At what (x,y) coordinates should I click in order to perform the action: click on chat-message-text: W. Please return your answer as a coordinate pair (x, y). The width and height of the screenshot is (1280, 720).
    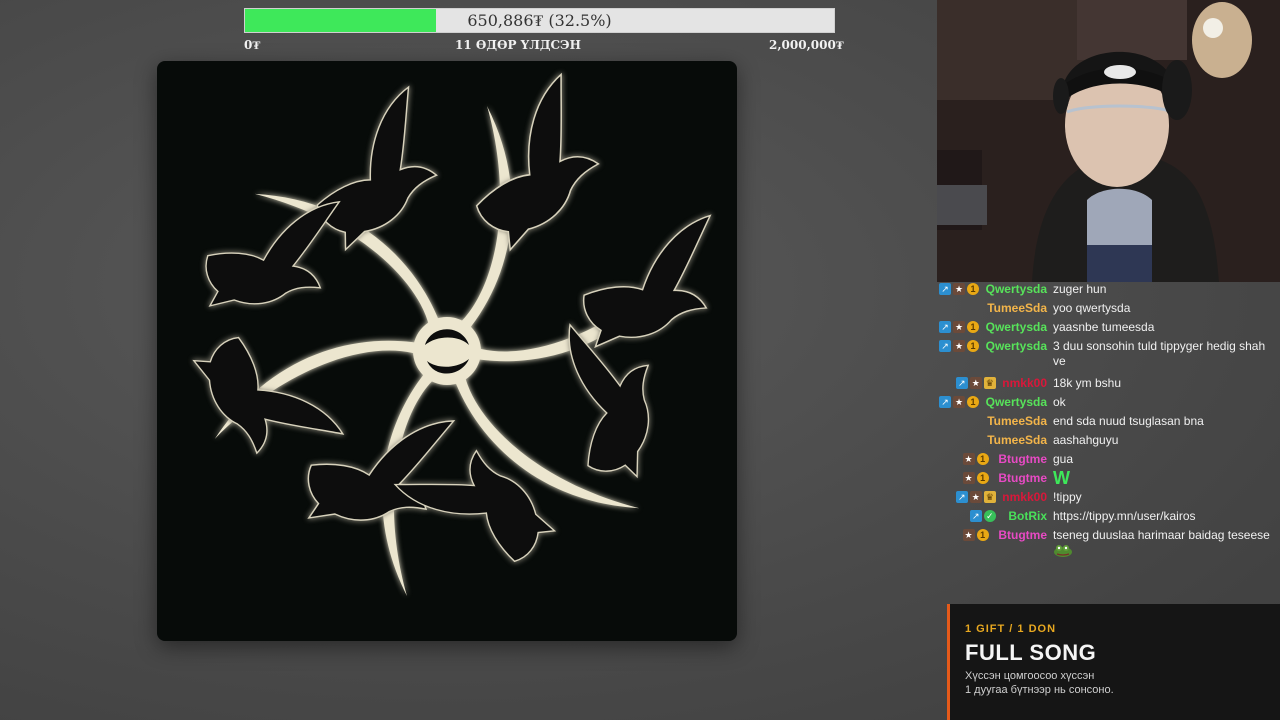
    Looking at the image, I should click on (1164, 478).